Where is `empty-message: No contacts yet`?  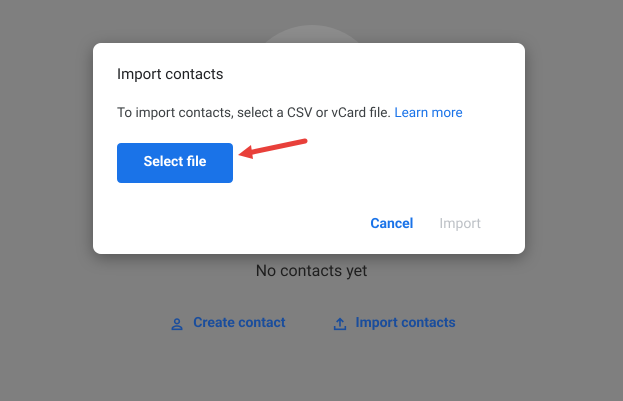 empty-message: No contacts yet is located at coordinates (312, 271).